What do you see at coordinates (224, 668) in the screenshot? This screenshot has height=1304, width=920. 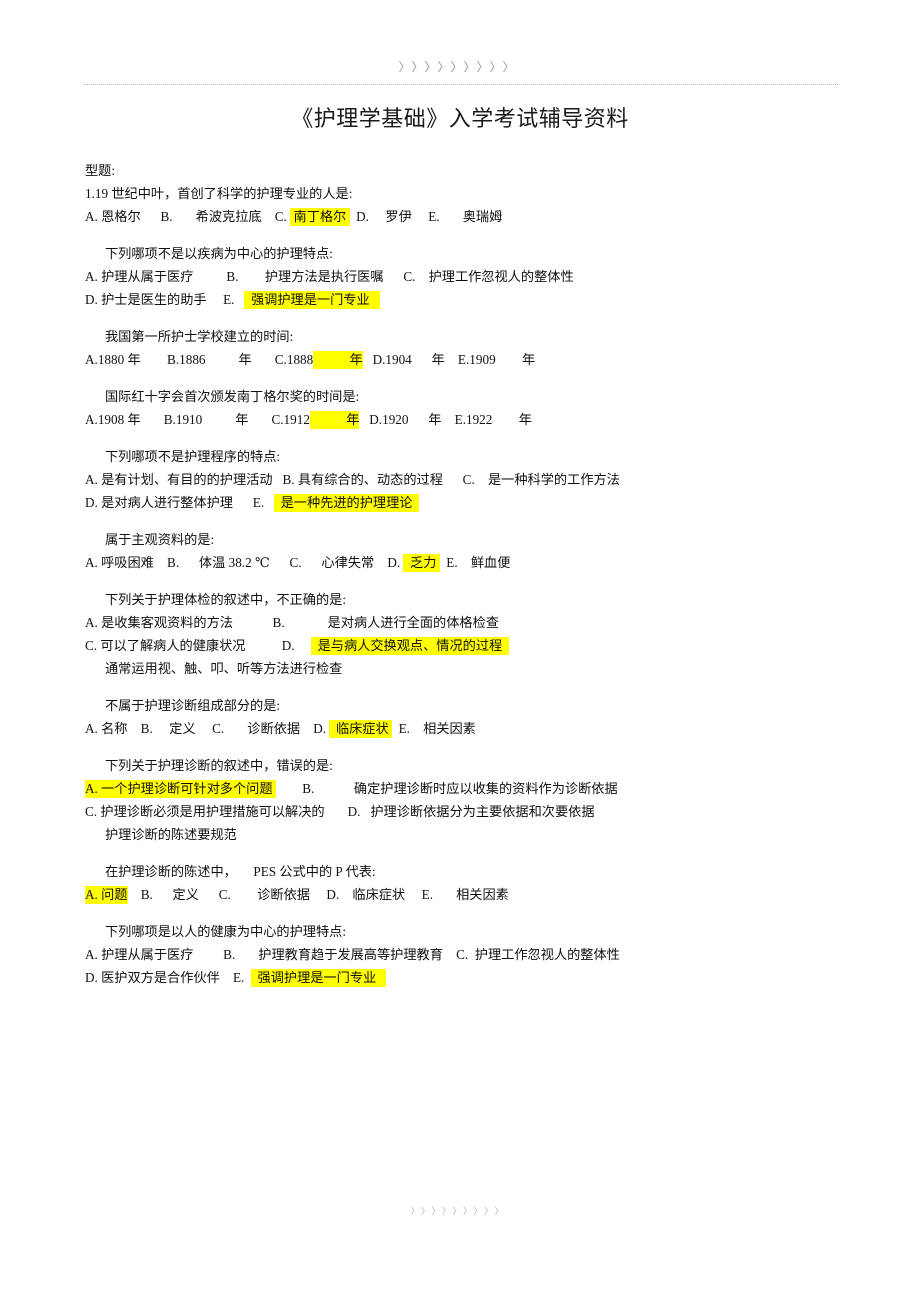 I see `option-text: 通常运用视、触、叩、听等方法进行检查` at bounding box center [224, 668].